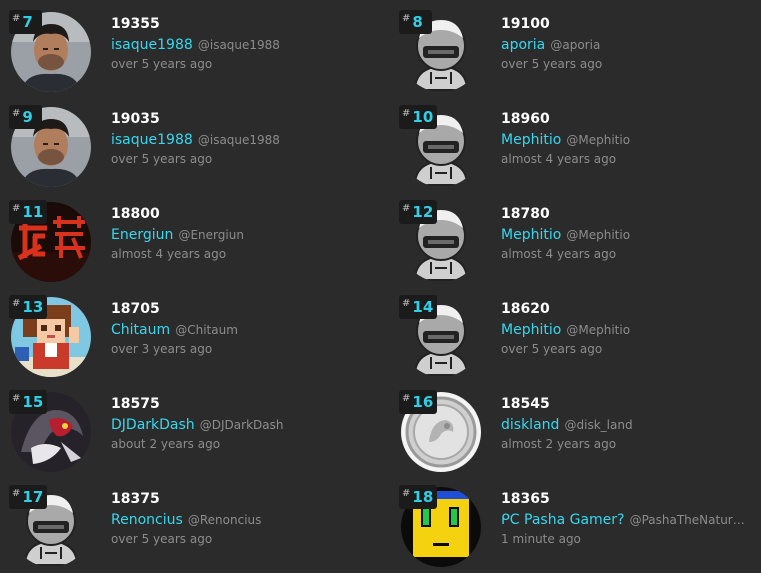 The image size is (761, 573). Describe the element at coordinates (440, 51) in the screenshot. I see `avatar-container: # 8` at that location.